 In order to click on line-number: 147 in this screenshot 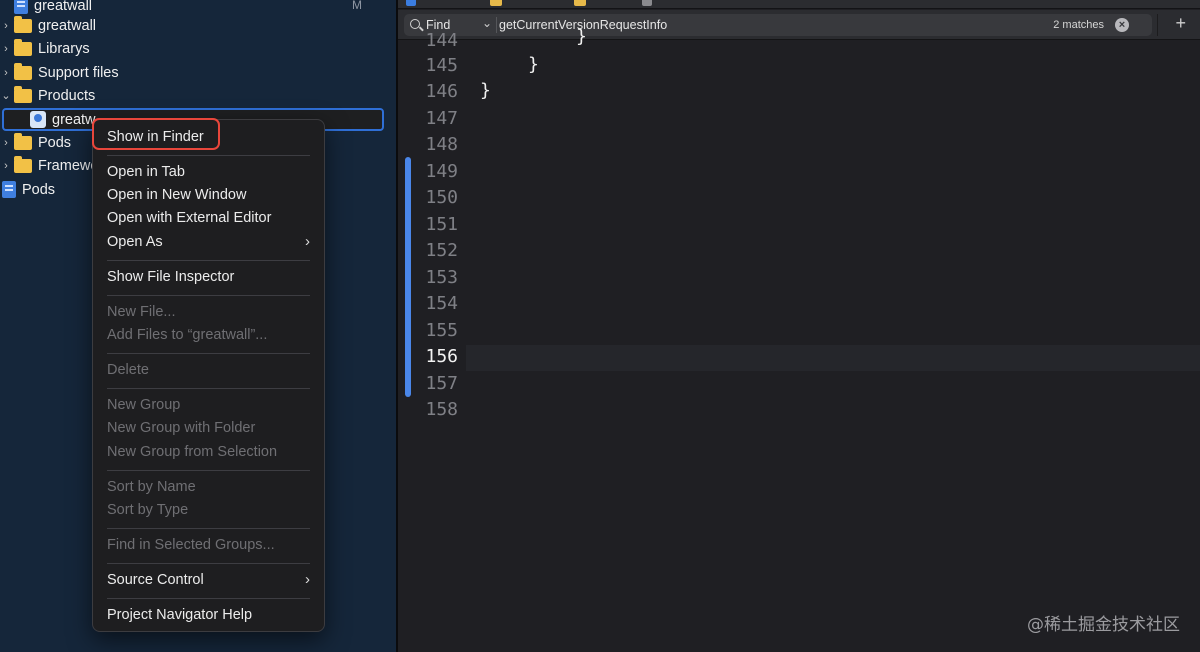, I will do `click(441, 118)`.